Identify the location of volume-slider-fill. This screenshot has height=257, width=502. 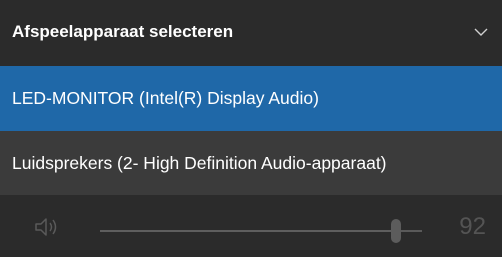
(248, 231).